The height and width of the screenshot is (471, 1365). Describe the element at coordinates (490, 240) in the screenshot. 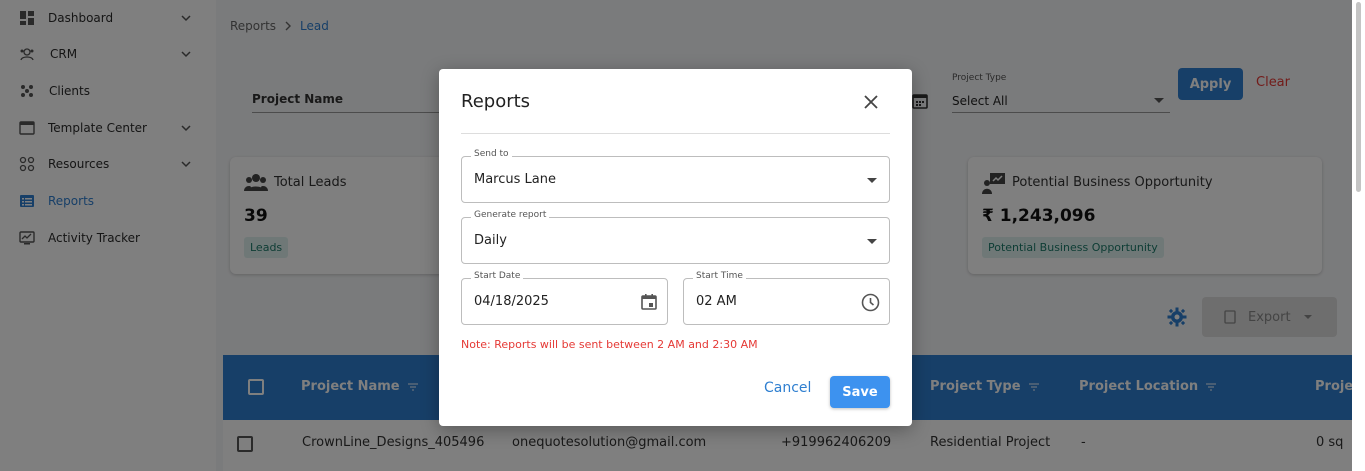

I see `generate-report-value: Daily` at that location.